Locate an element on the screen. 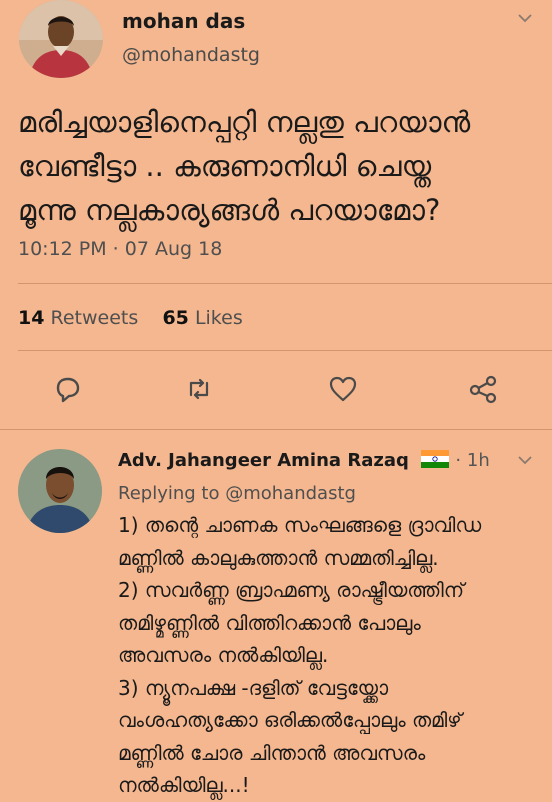 This screenshot has height=802, width=552. reply-text-line: 1) തന്റെ ചാണക സംഘങ്ങളെ ദ്രാവിഡ is located at coordinates (300, 525).